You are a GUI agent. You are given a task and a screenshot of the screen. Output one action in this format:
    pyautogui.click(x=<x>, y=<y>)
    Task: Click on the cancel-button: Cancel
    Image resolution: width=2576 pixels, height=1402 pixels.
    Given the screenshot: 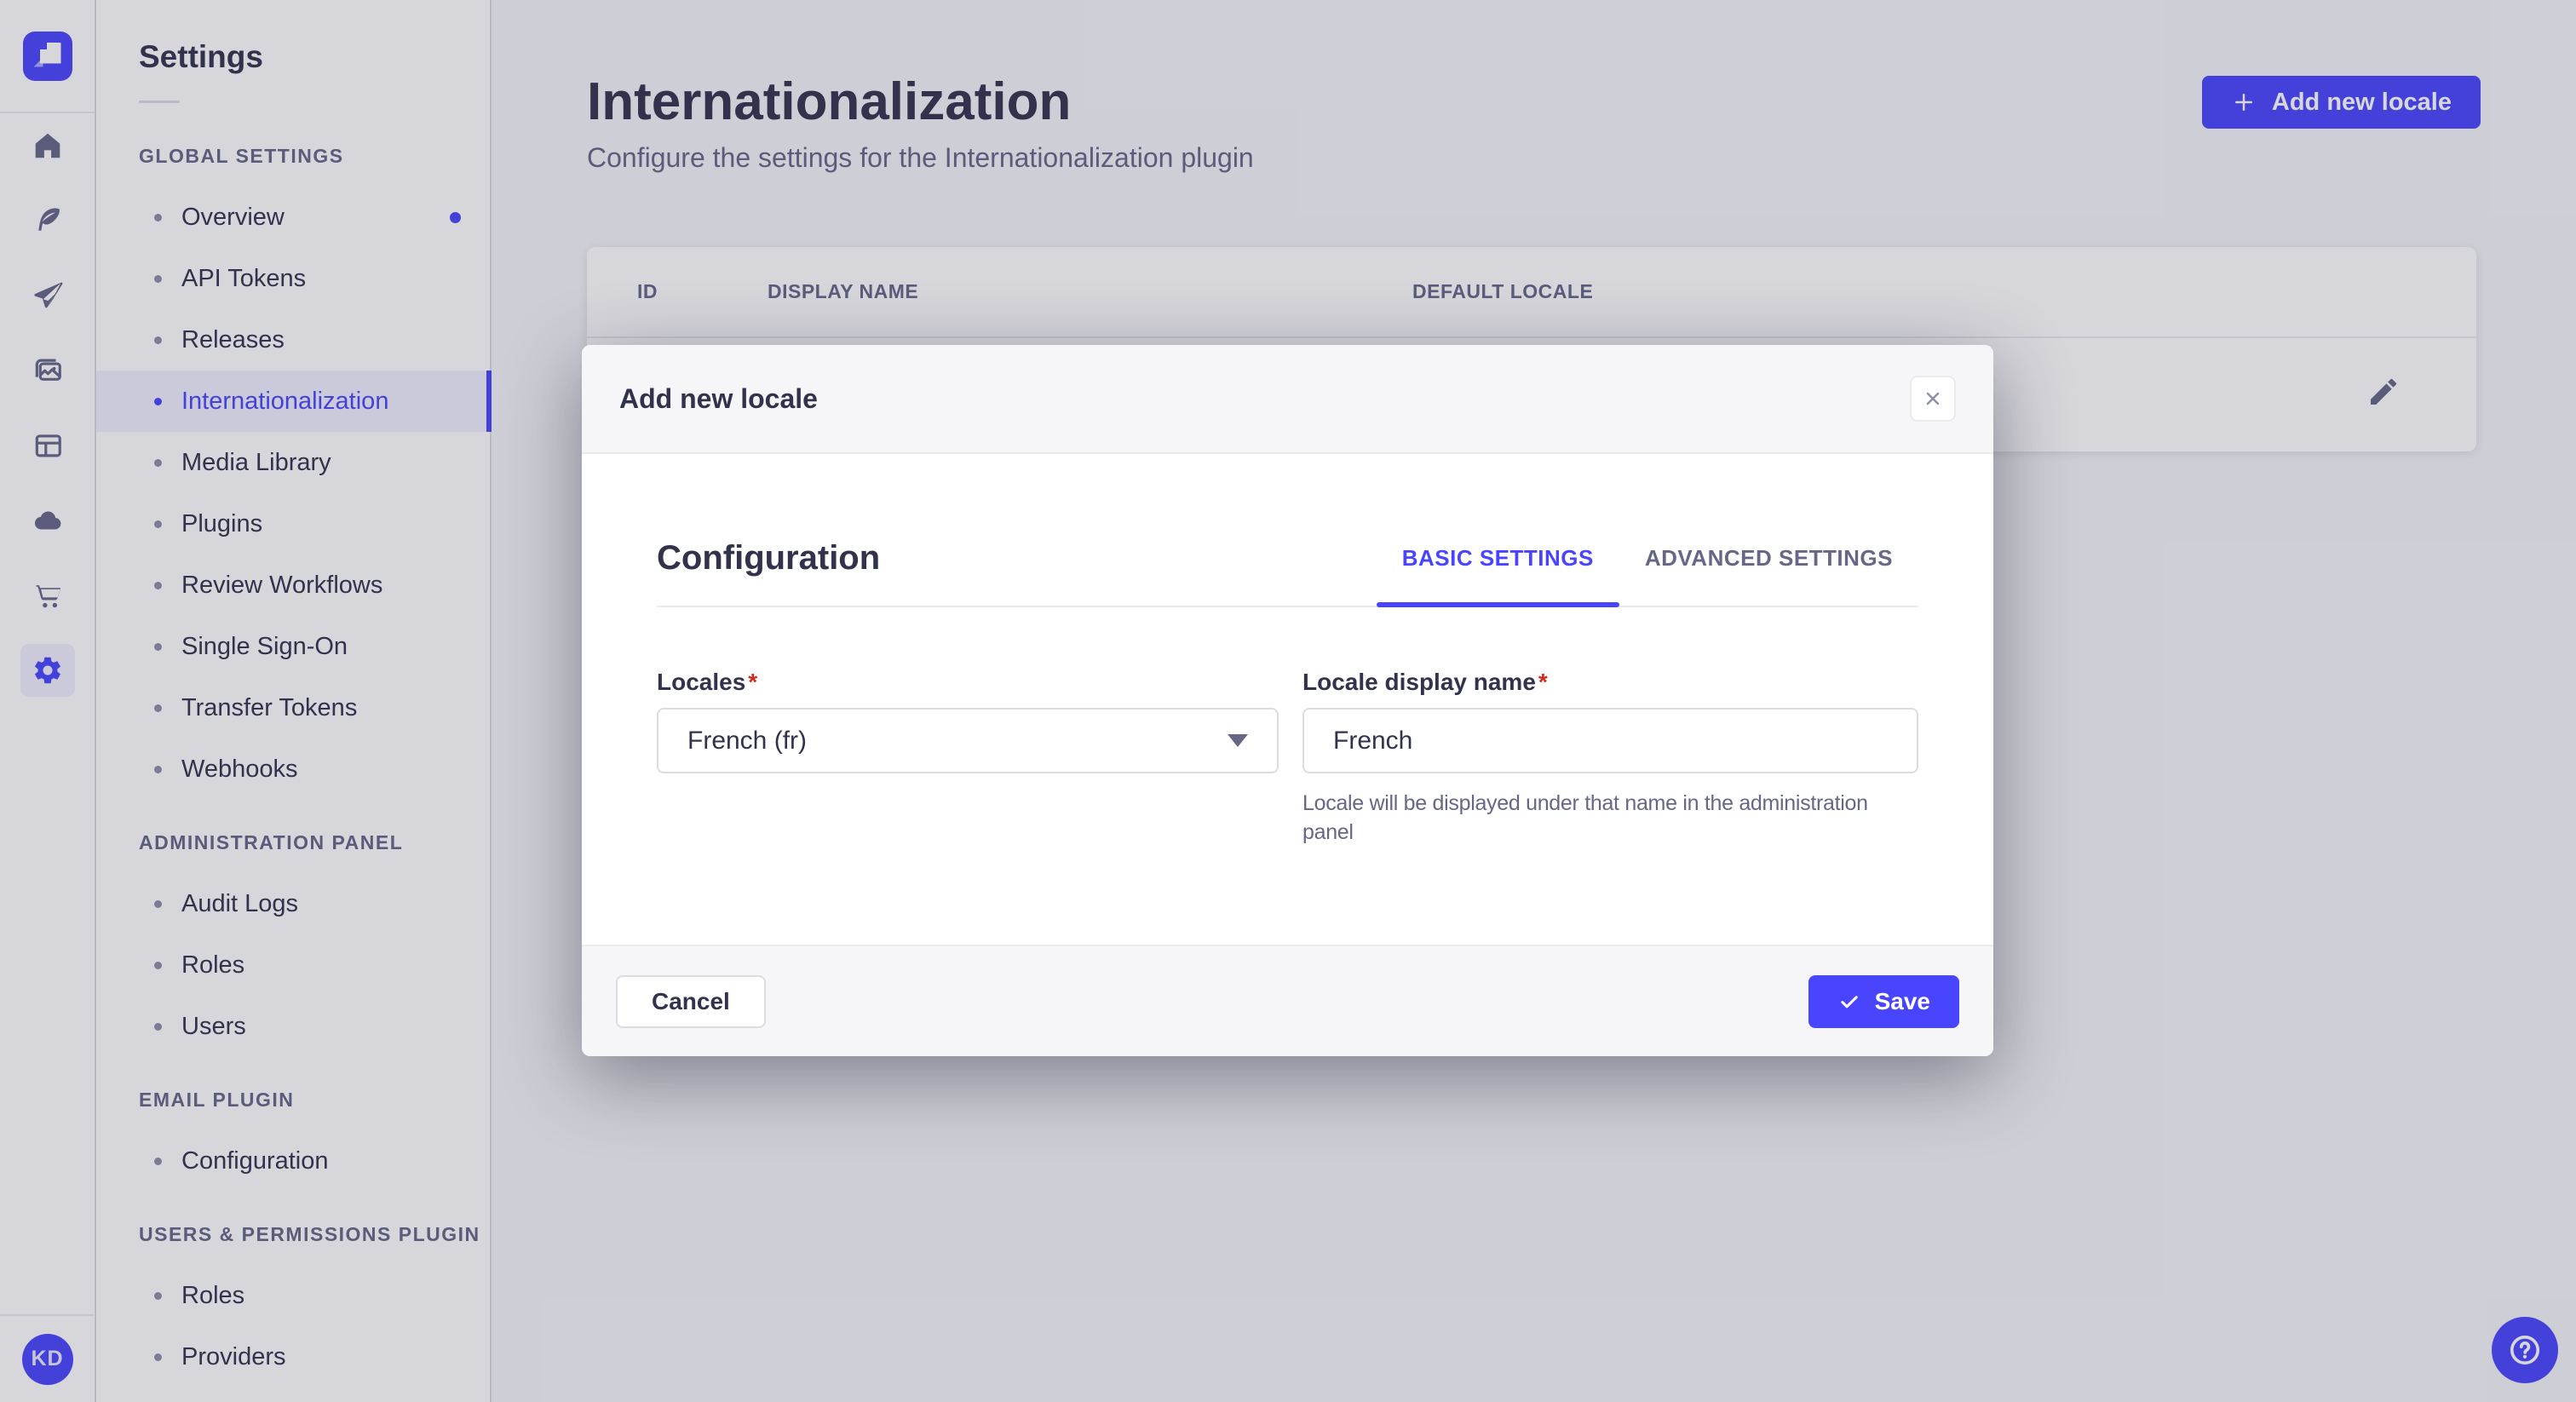 What is the action you would take?
    pyautogui.click(x=691, y=1001)
    